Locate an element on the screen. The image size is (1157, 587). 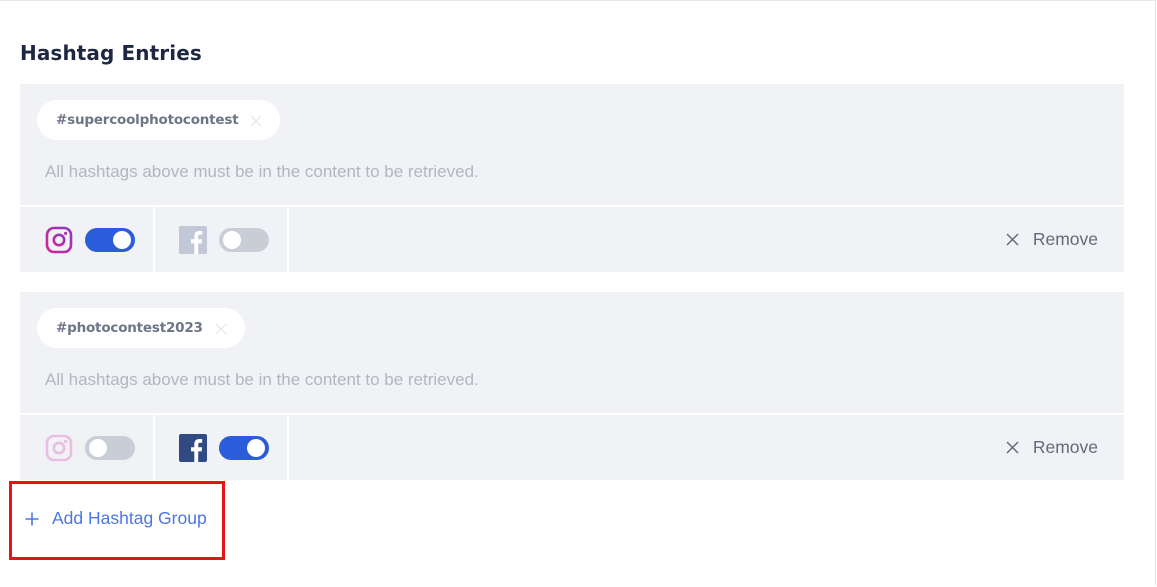
hashtag-chip: #photocontest2023 is located at coordinates (141, 328).